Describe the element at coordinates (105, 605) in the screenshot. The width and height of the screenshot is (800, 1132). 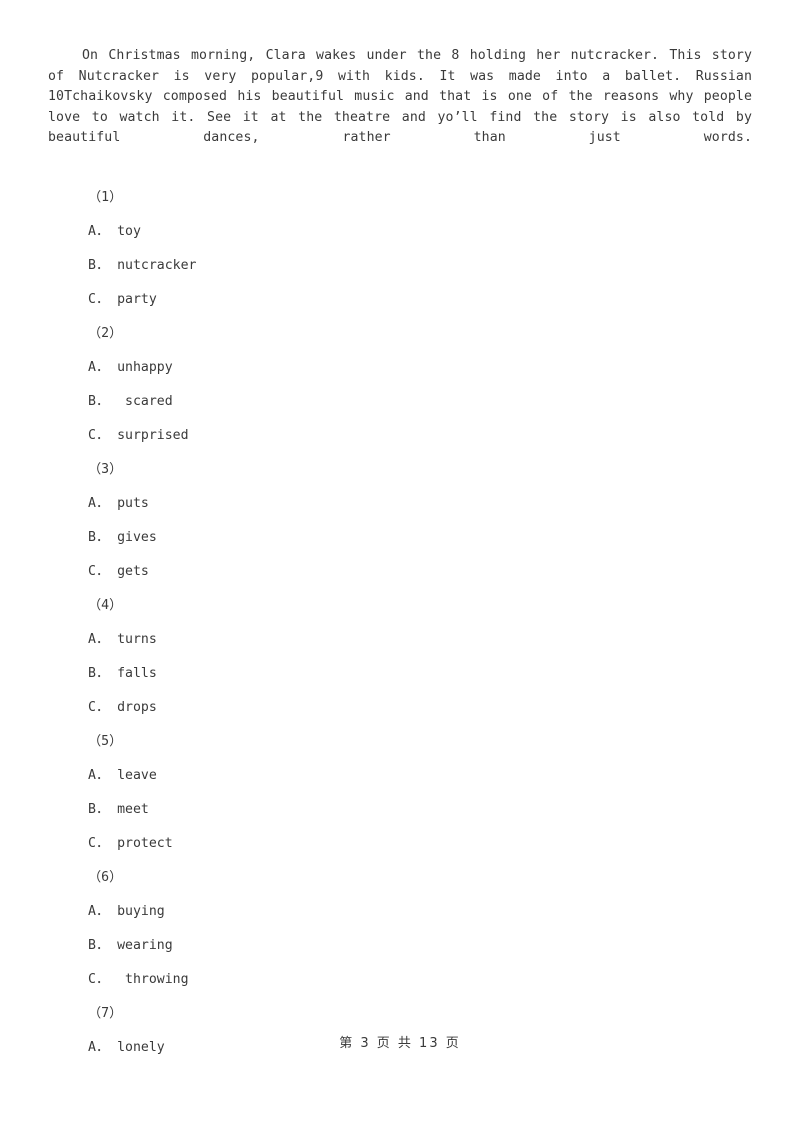
I see `question-number: （4）` at that location.